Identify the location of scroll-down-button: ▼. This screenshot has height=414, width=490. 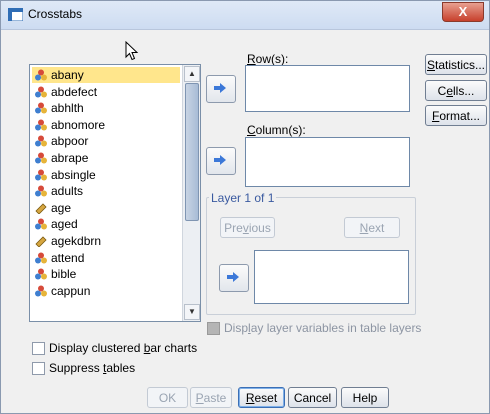
(192, 312).